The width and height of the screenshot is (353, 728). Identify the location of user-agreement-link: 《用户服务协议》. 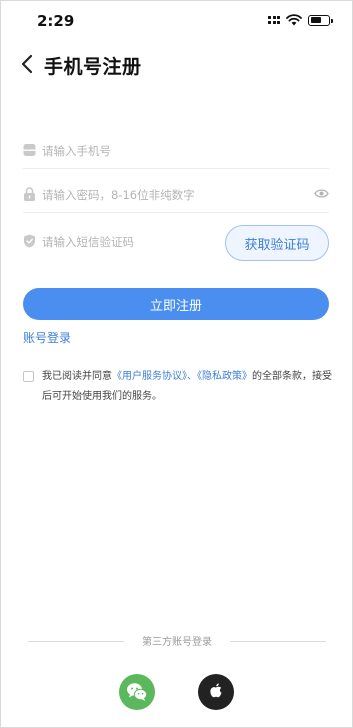
(149, 376).